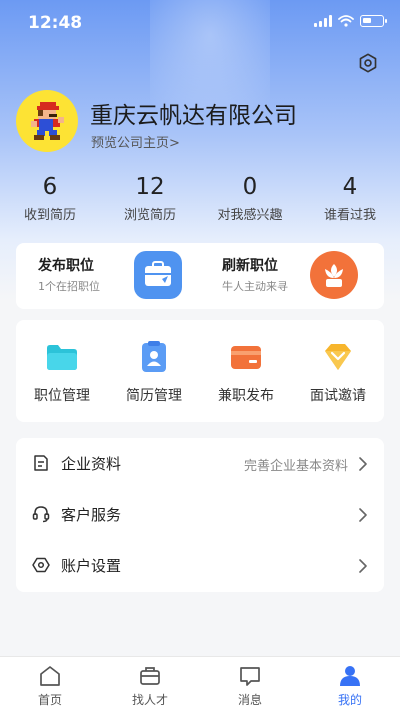 This screenshot has width=400, height=710. Describe the element at coordinates (250, 266) in the screenshot. I see `promo-title: 刷新职位` at that location.